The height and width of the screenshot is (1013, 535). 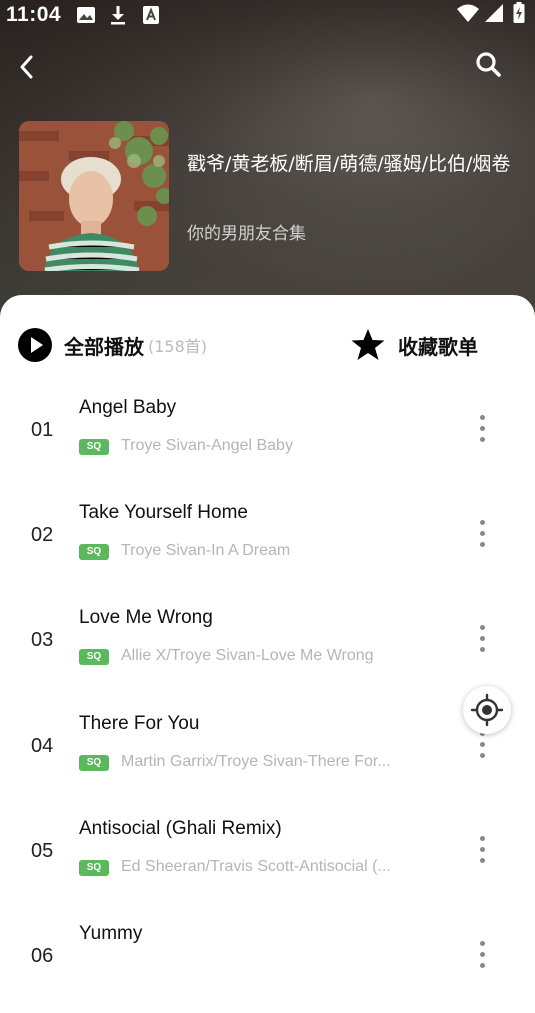 What do you see at coordinates (26, 67) in the screenshot?
I see `chevron-left-icon` at bounding box center [26, 67].